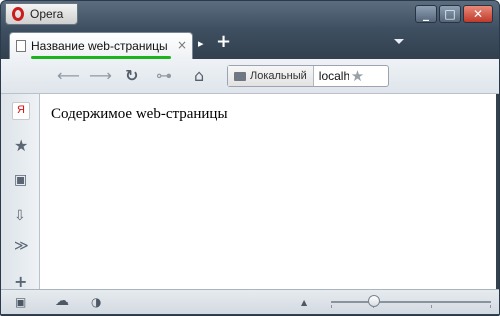 The width and height of the screenshot is (500, 316). What do you see at coordinates (240, 76) in the screenshot?
I see `monitor-icon` at bounding box center [240, 76].